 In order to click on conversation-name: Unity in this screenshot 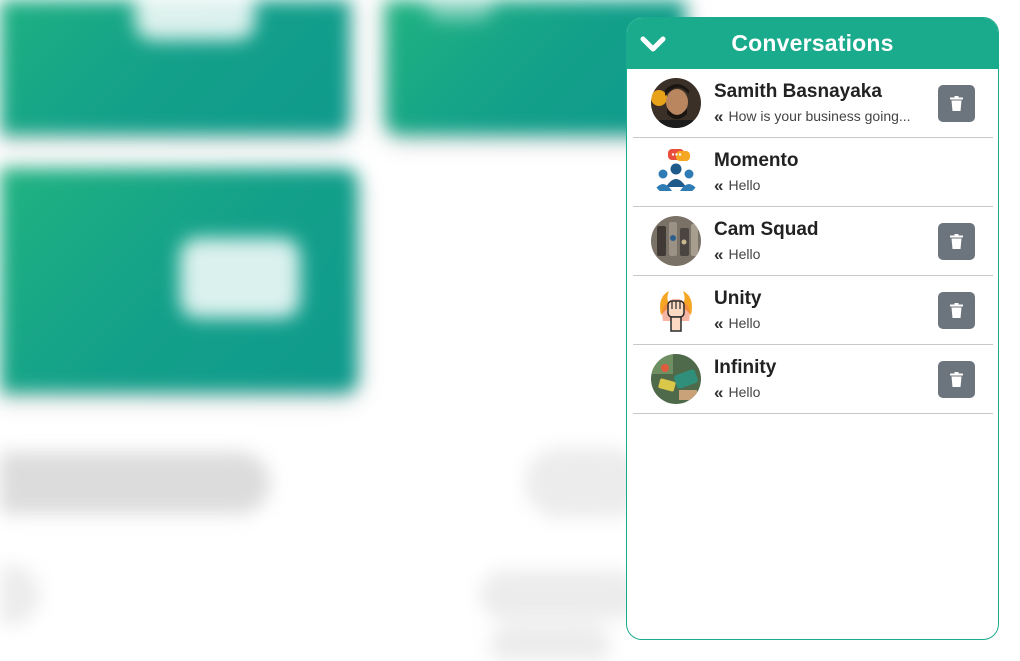, I will do `click(738, 298)`.